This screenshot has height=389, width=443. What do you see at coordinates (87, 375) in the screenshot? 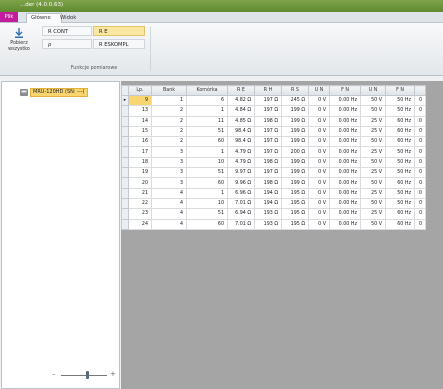
I see `zoom-thumb` at bounding box center [87, 375].